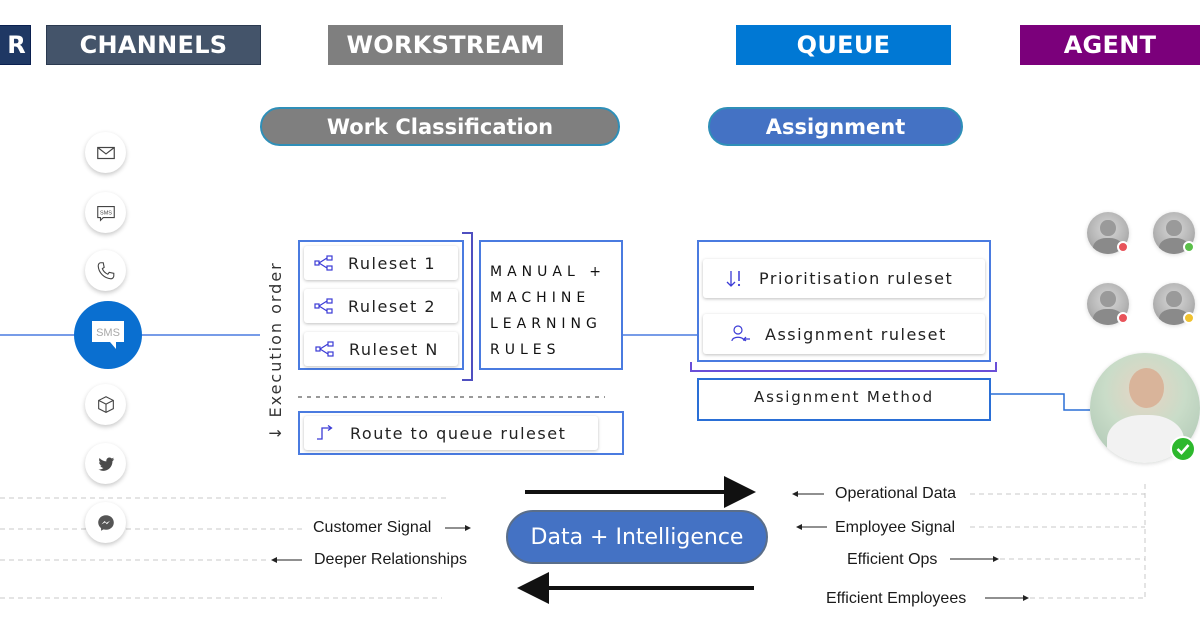 The image size is (1200, 630). I want to click on assignment-method-box: Assignment Method, so click(844, 399).